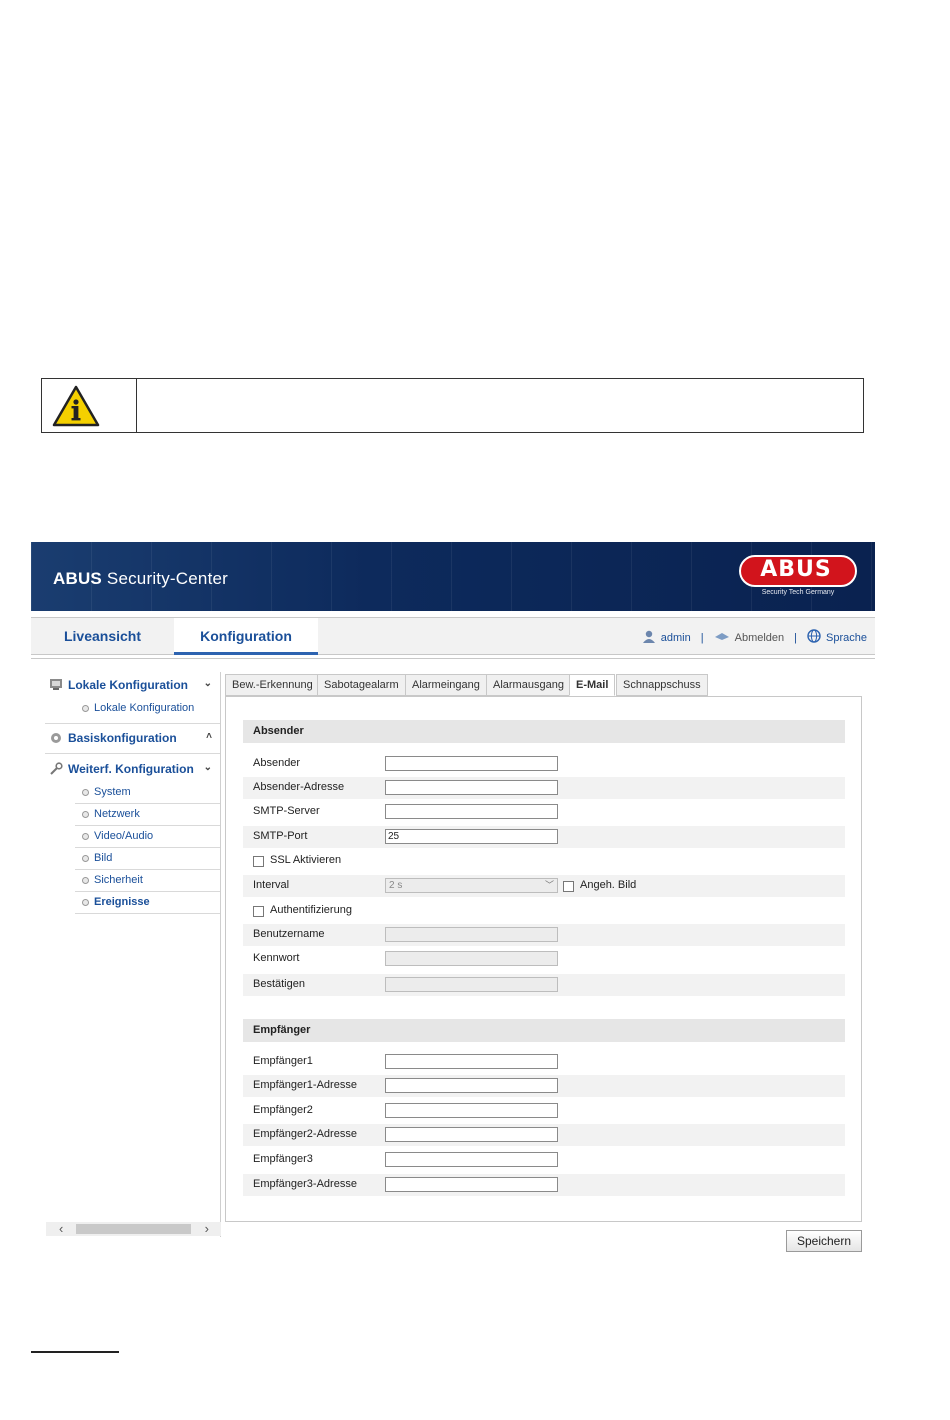 Image resolution: width=950 pixels, height=1420 pixels. I want to click on username-row: Benutzername, so click(544, 935).